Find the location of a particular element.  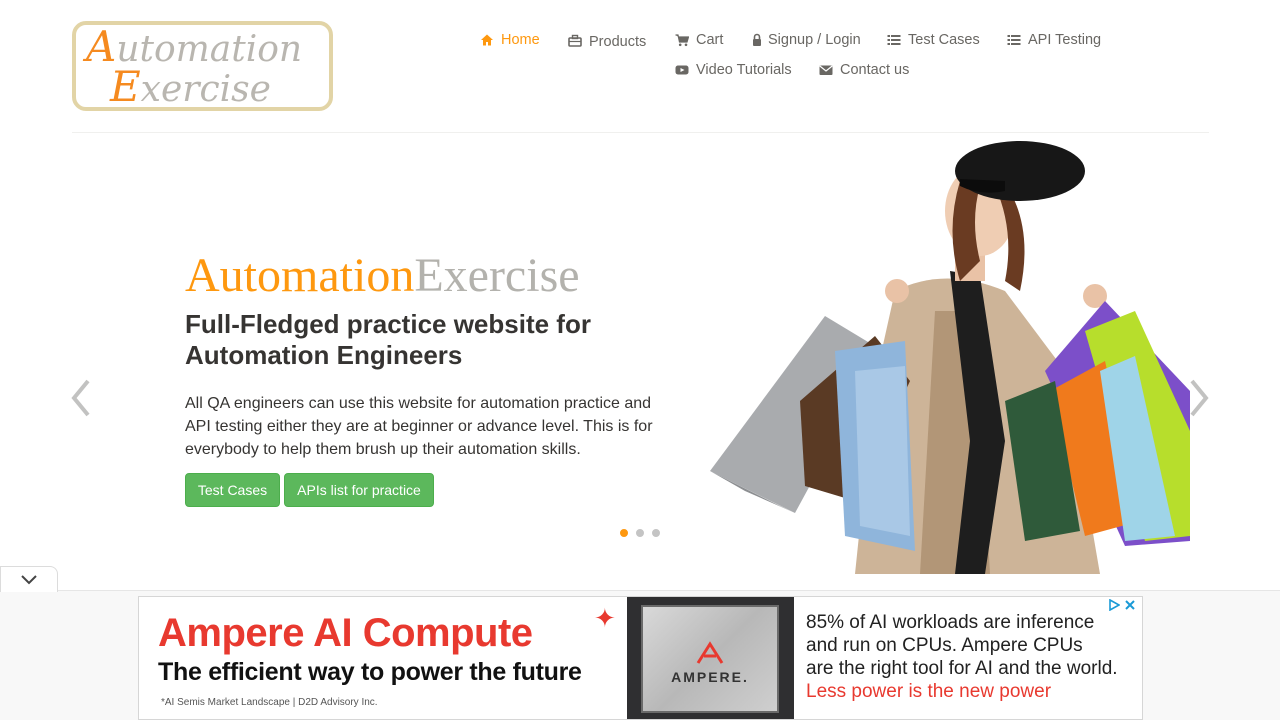

ad-body-line-1: 85% of AI workloads are inference is located at coordinates (950, 622).